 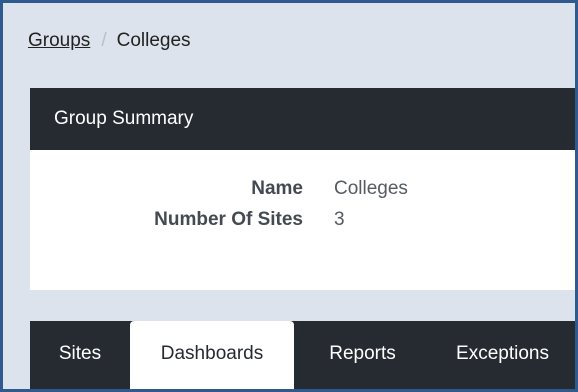 I want to click on group-summary-header: Group Summary, so click(x=302, y=119).